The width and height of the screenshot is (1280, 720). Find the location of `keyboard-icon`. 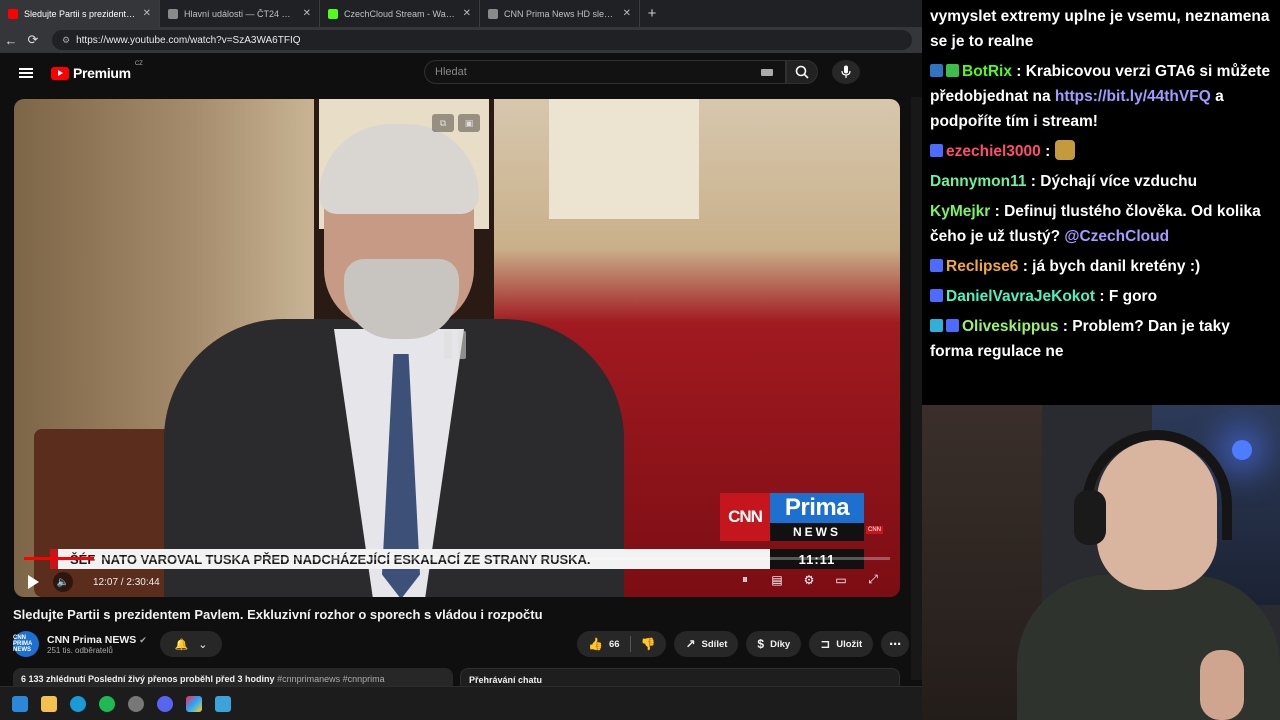

keyboard-icon is located at coordinates (767, 72).